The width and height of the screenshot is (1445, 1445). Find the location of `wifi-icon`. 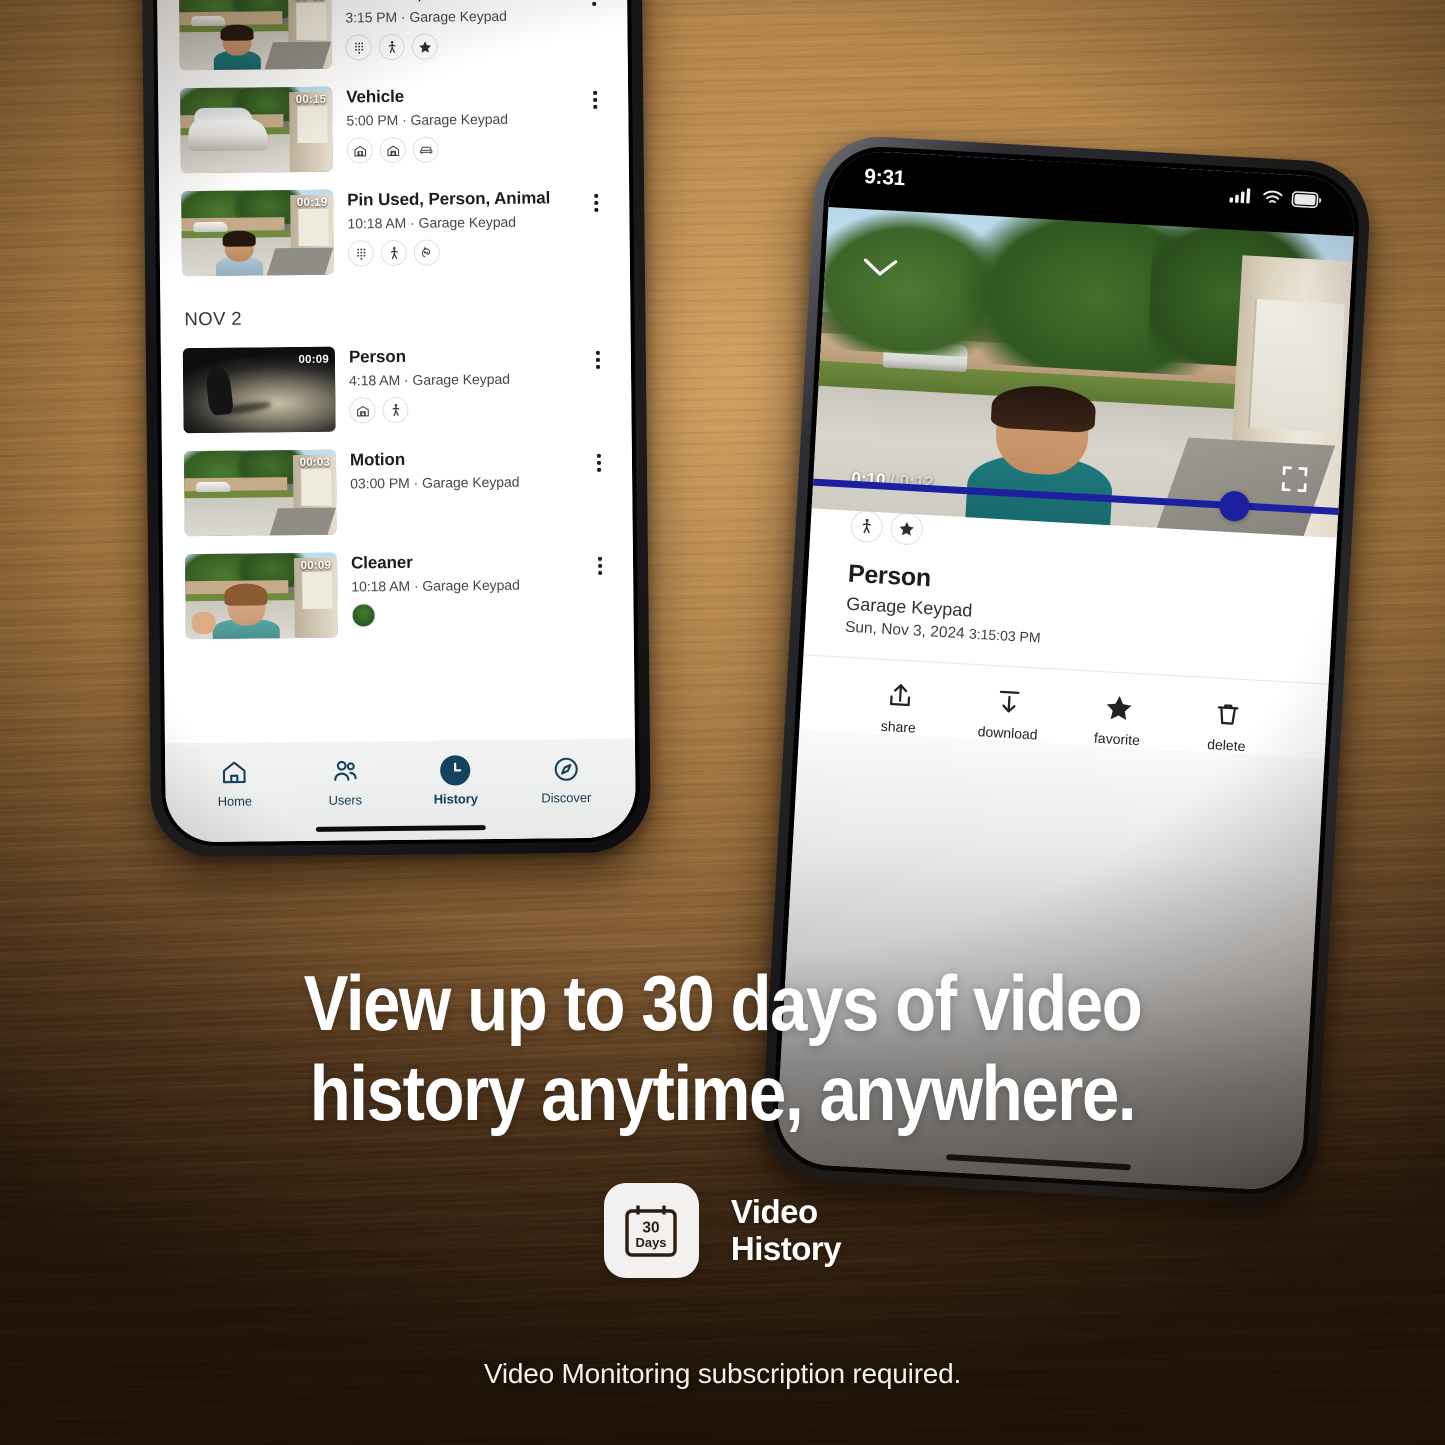

wifi-icon is located at coordinates (1272, 199).